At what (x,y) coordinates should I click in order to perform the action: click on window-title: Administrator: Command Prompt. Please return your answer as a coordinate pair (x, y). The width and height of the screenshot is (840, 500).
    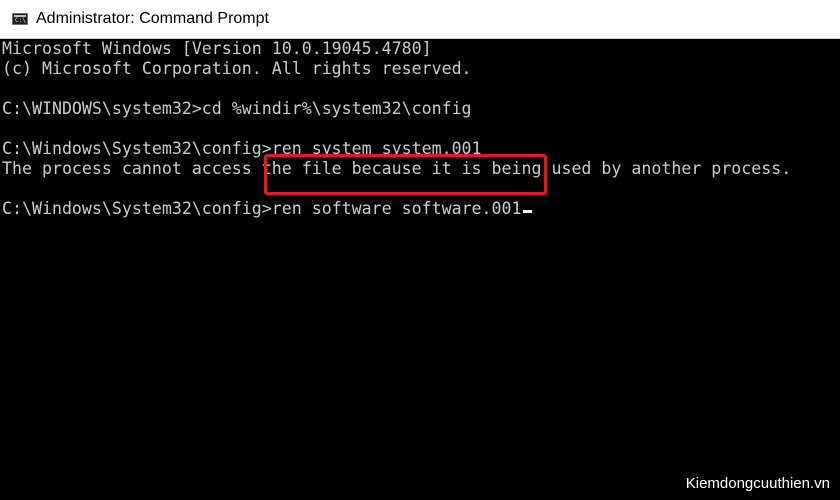
    Looking at the image, I should click on (152, 18).